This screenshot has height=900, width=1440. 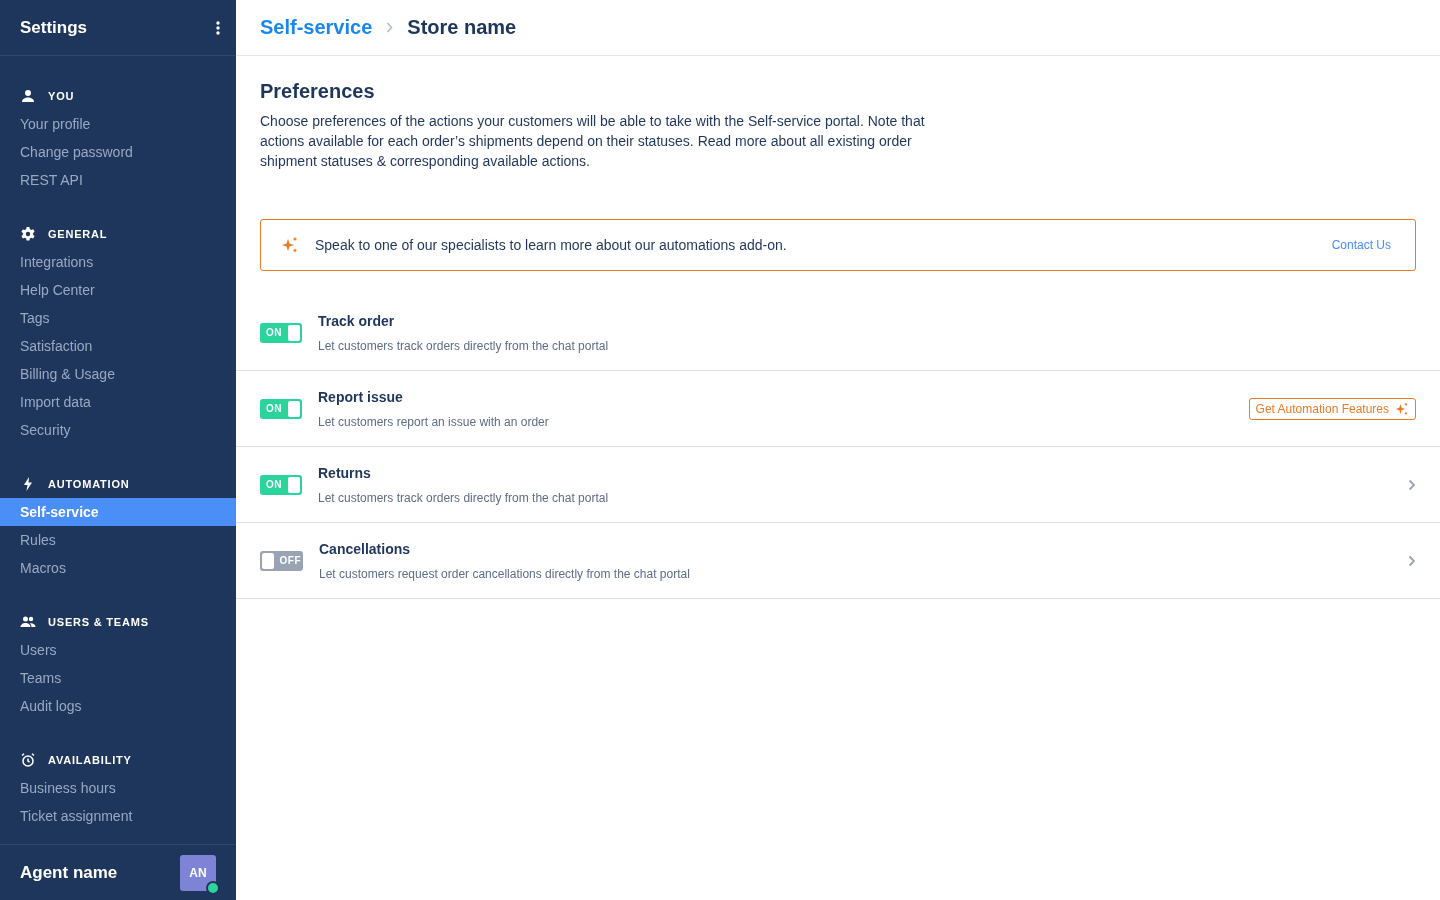 I want to click on people-icon, so click(x=28, y=622).